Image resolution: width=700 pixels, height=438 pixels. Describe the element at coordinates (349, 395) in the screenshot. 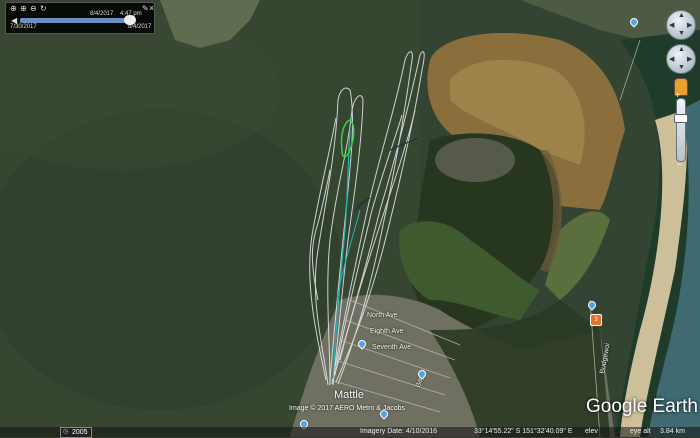

I see `place-label: Mattle` at that location.